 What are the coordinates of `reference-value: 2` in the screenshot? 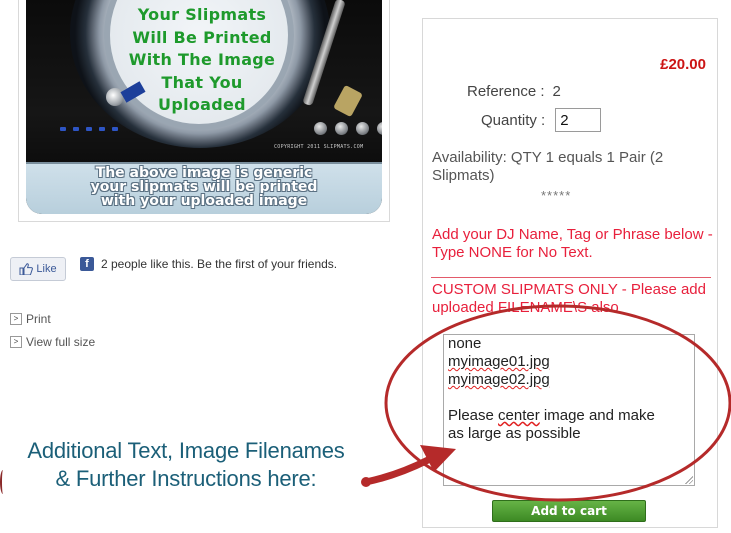 It's located at (556, 91).